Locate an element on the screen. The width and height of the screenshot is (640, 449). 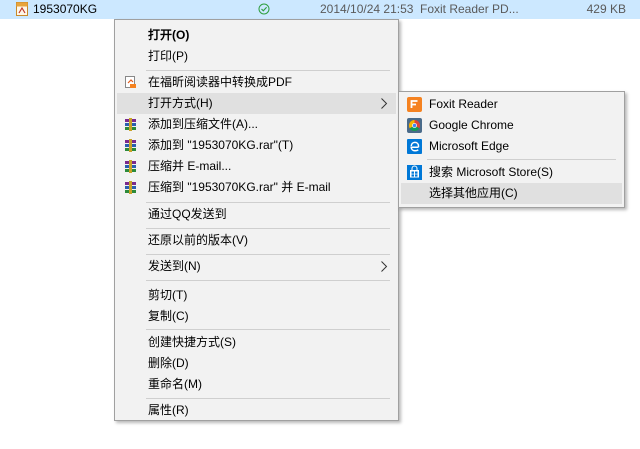
file-size: 429 KB is located at coordinates (606, 9).